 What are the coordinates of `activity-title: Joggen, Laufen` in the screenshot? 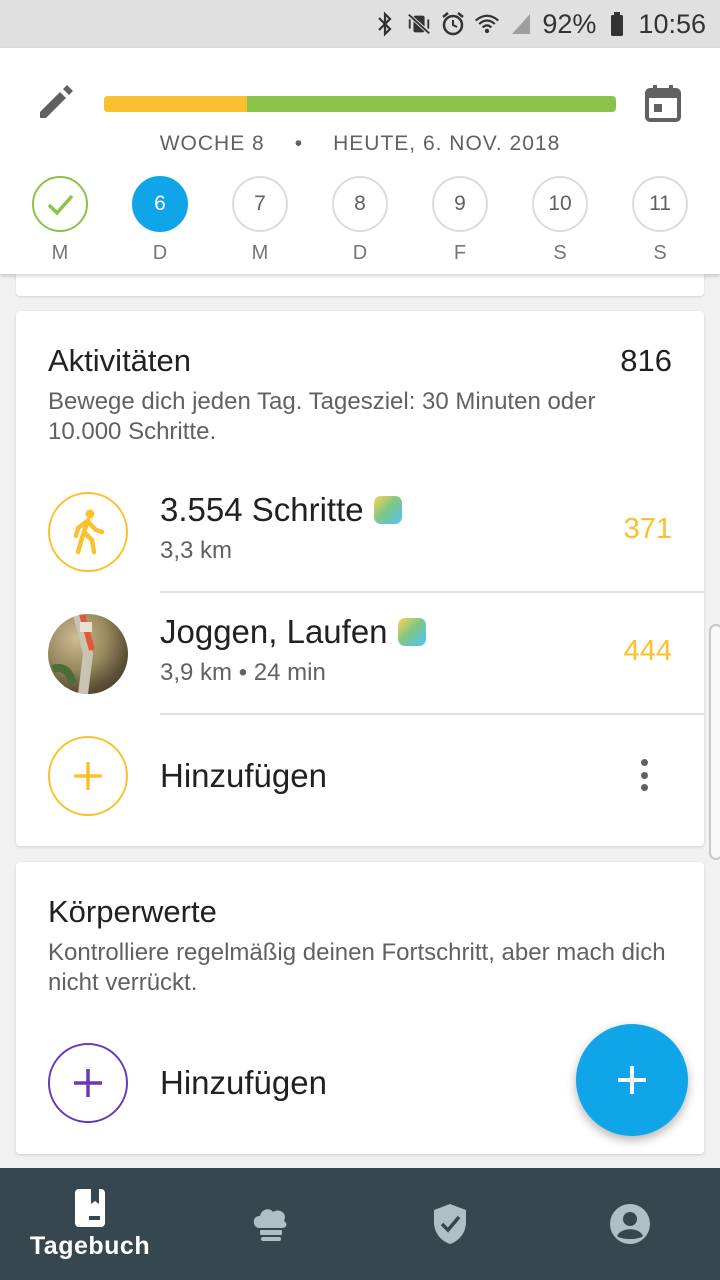 It's located at (293, 632).